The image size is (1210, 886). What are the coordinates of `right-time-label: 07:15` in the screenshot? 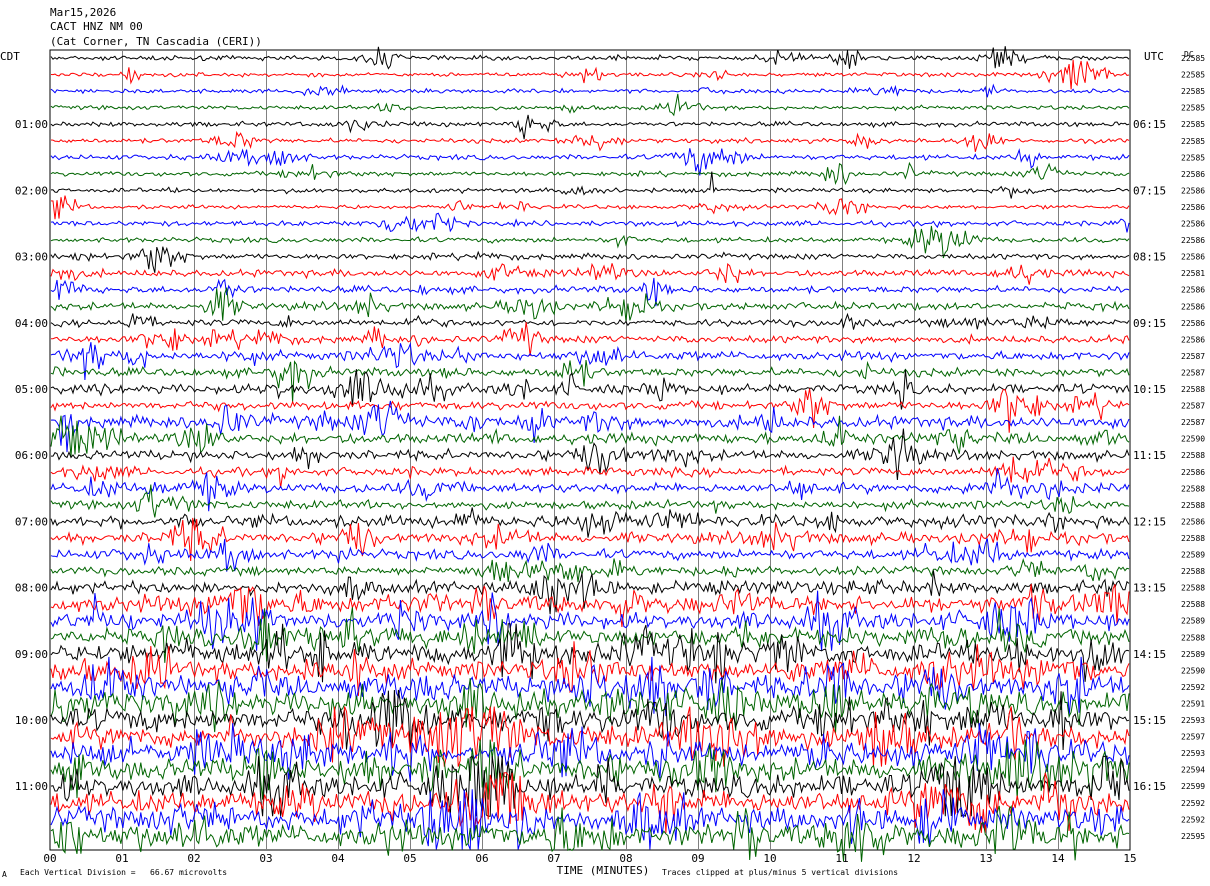 It's located at (1149, 190).